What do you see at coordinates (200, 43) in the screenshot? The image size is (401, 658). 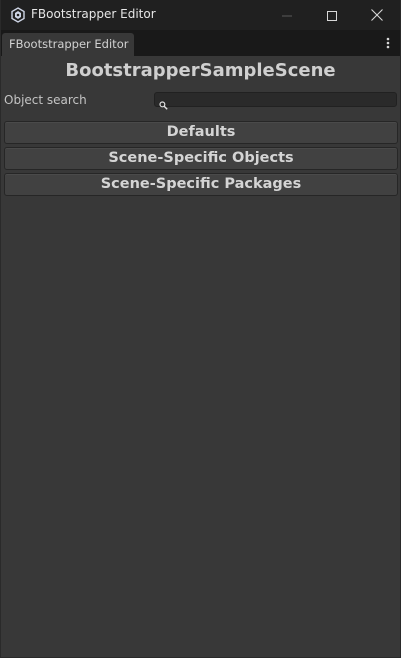 I see `tab-bar: FBootstrapper Editor` at bounding box center [200, 43].